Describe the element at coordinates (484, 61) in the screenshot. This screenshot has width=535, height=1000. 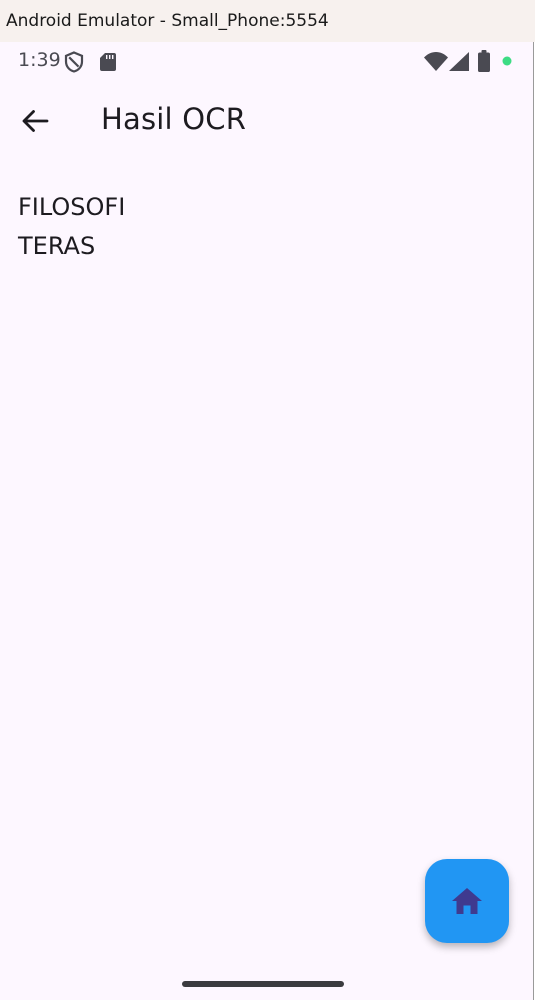
I see `battery-icon` at that location.